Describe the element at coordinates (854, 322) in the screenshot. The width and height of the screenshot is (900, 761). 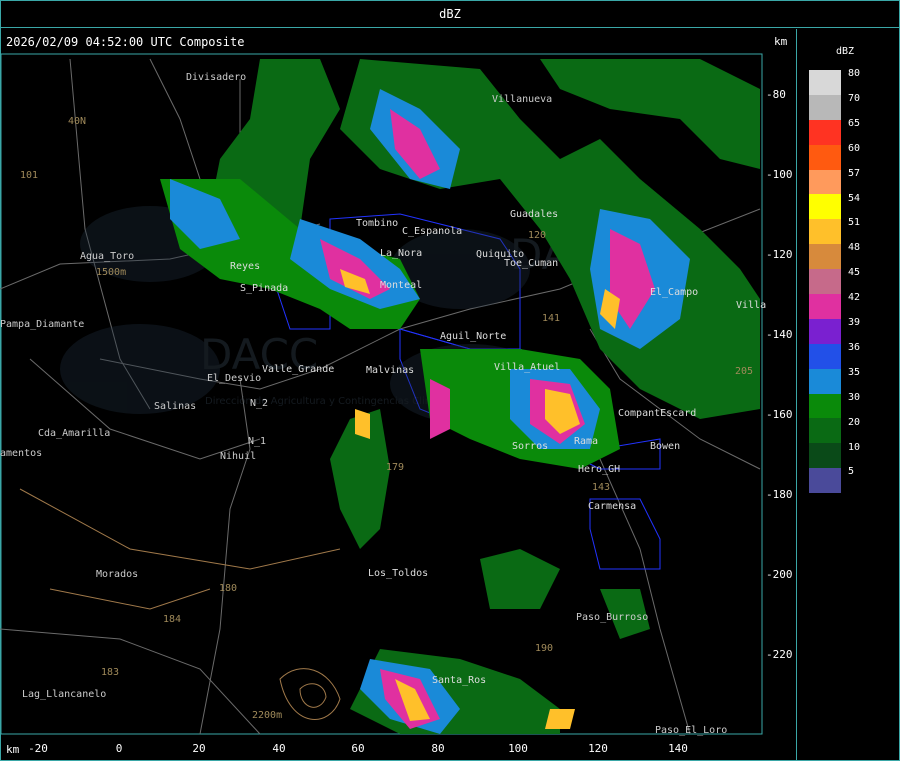
I see `legend-label: 39` at that location.